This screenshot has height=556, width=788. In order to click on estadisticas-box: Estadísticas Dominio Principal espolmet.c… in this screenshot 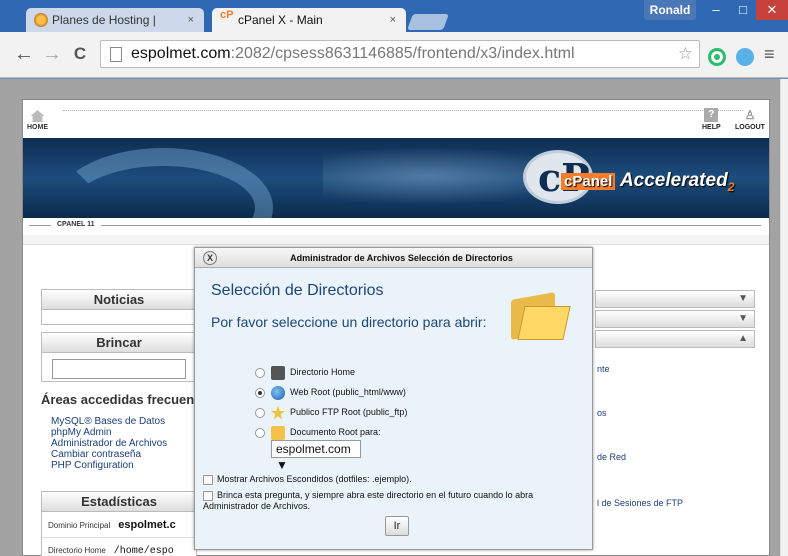, I will do `click(119, 523)`.